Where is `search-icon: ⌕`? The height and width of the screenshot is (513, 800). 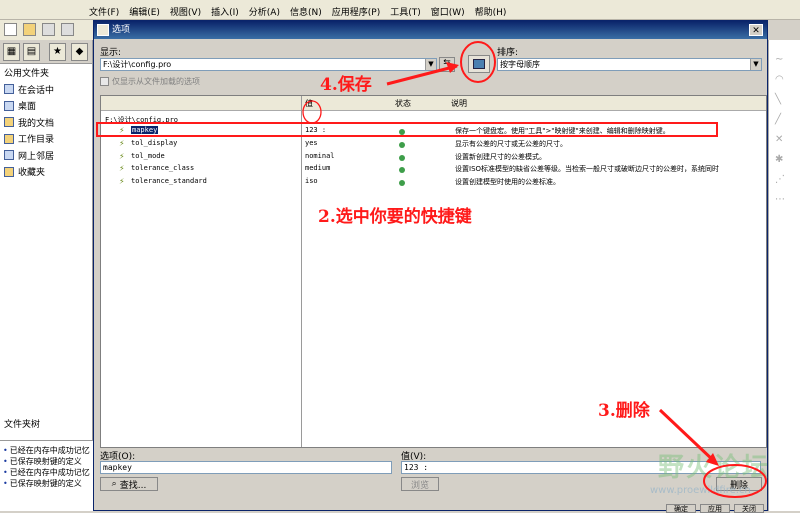
search-icon: ⌕ is located at coordinates (114, 484).